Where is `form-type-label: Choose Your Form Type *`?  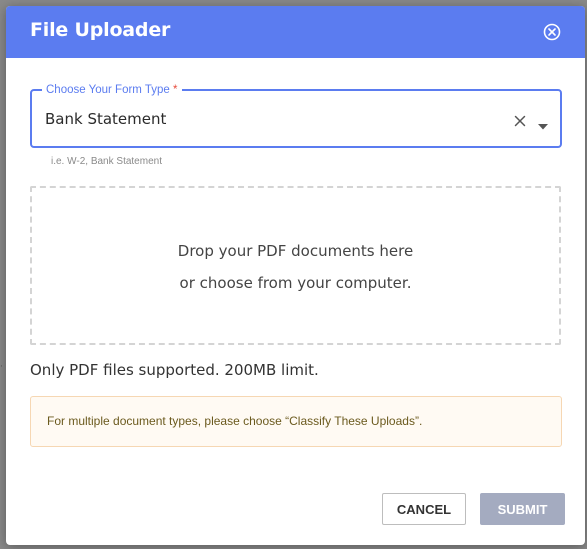 form-type-label: Choose Your Form Type * is located at coordinates (112, 90).